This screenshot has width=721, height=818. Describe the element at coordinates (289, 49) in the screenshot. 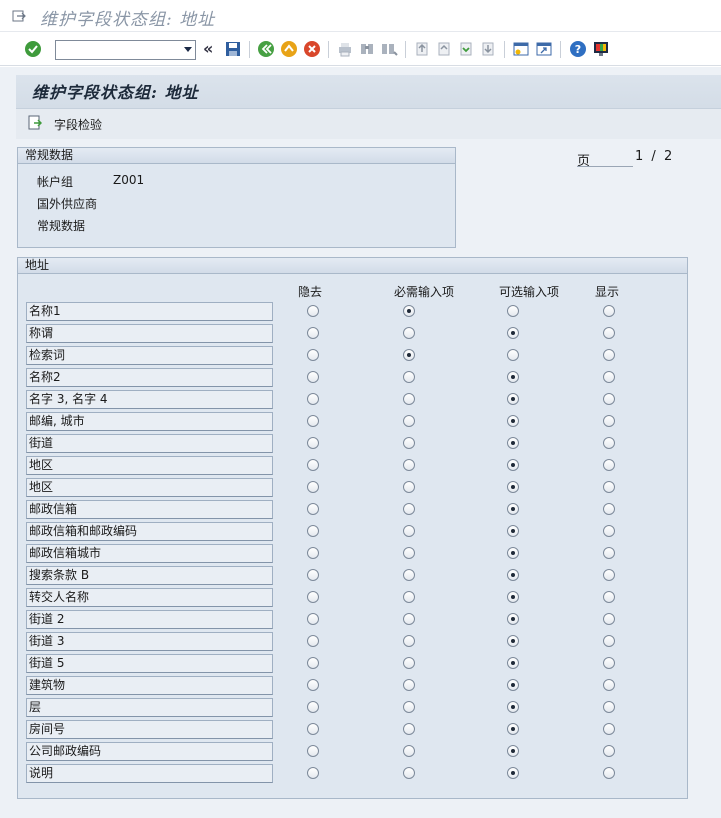

I see `exit-icon` at that location.